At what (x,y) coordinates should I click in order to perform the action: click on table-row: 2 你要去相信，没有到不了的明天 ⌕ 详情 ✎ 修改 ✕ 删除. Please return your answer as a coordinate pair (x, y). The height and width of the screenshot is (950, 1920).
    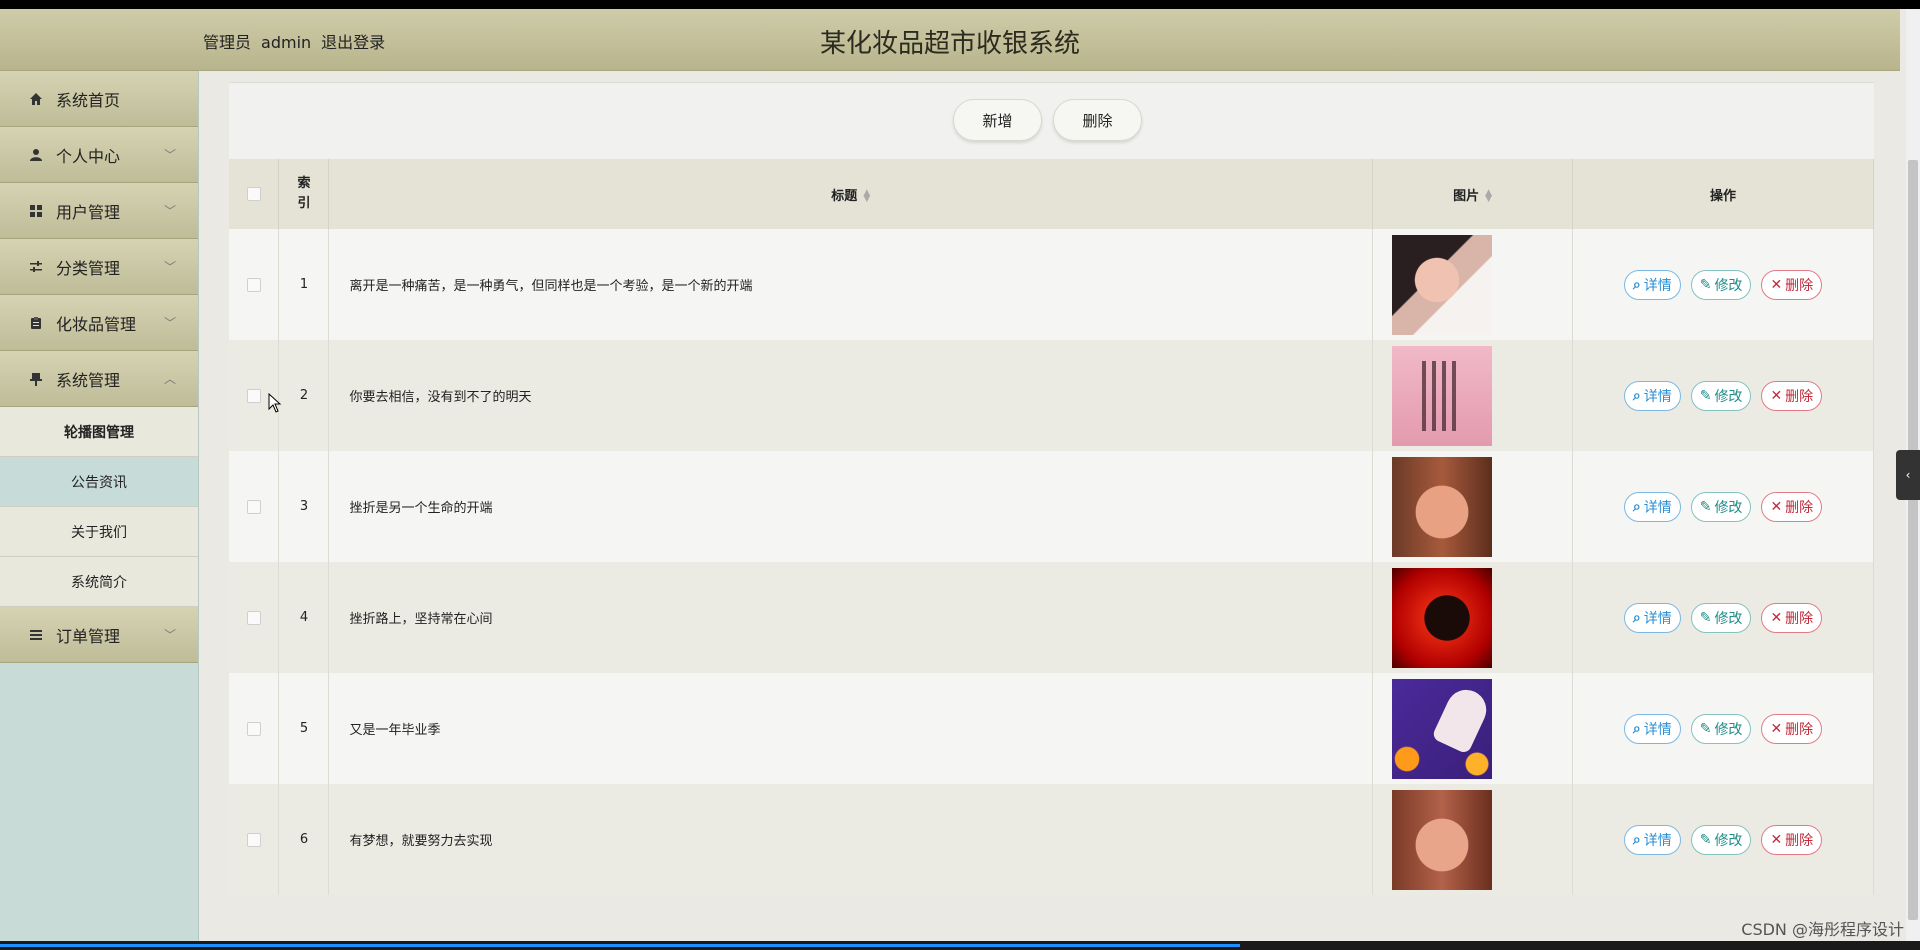
    Looking at the image, I should click on (1051, 395).